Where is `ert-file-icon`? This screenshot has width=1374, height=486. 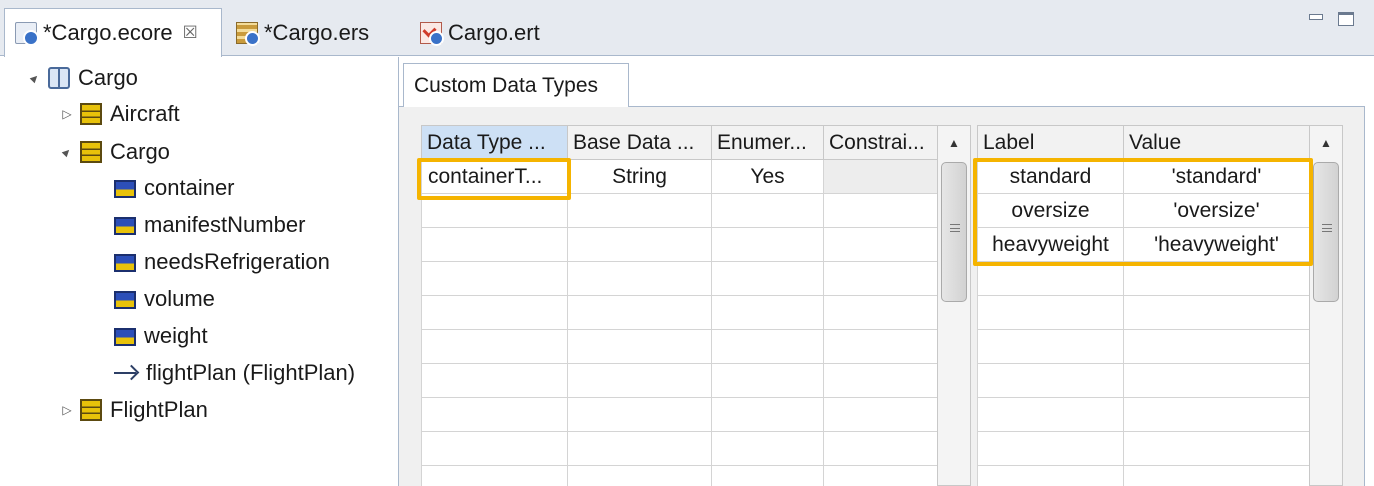
ert-file-icon is located at coordinates (432, 34).